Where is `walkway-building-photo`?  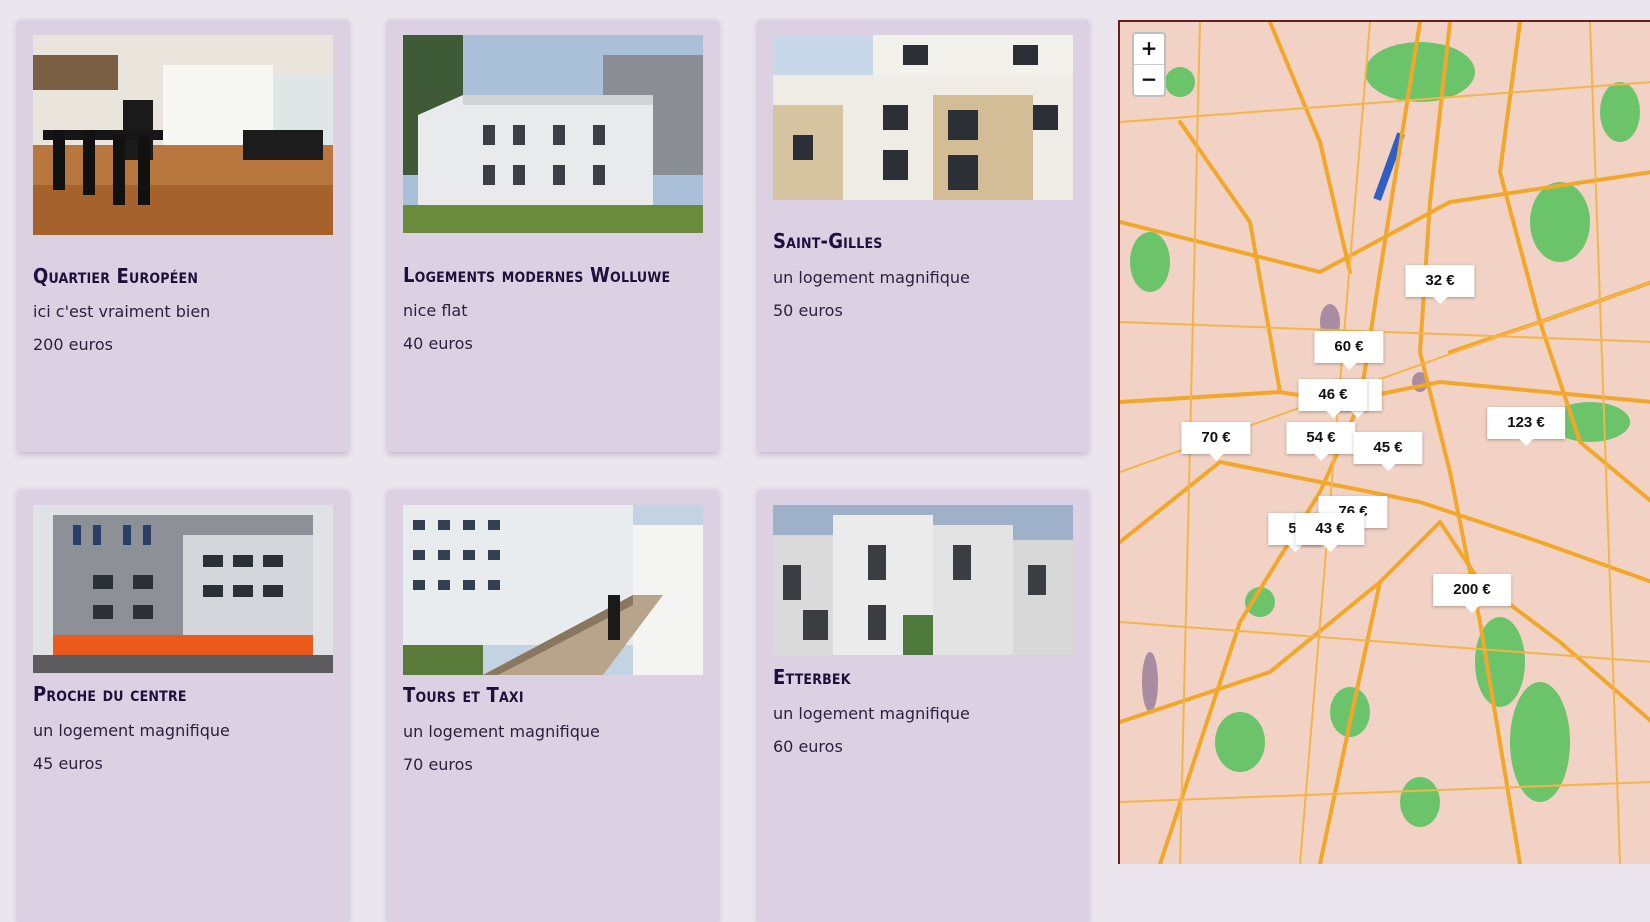
walkway-building-photo is located at coordinates (553, 590).